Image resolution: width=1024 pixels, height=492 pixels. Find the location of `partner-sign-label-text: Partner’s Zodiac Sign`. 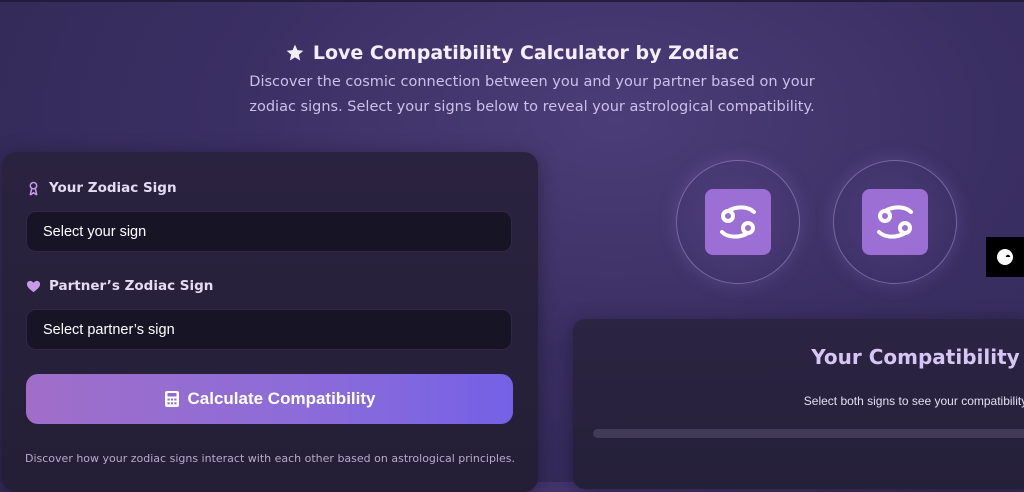

partner-sign-label-text: Partner’s Zodiac Sign is located at coordinates (131, 286).